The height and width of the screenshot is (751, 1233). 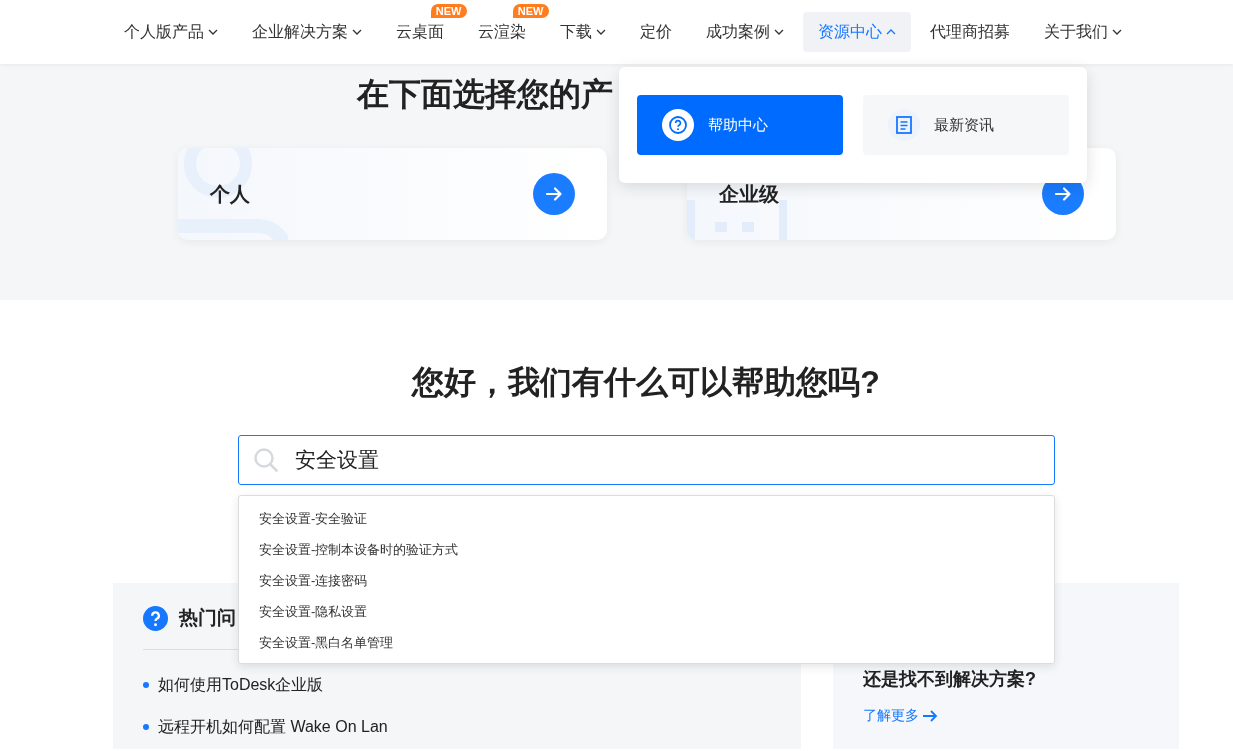 I want to click on arrow-right-icon, so click(x=930, y=716).